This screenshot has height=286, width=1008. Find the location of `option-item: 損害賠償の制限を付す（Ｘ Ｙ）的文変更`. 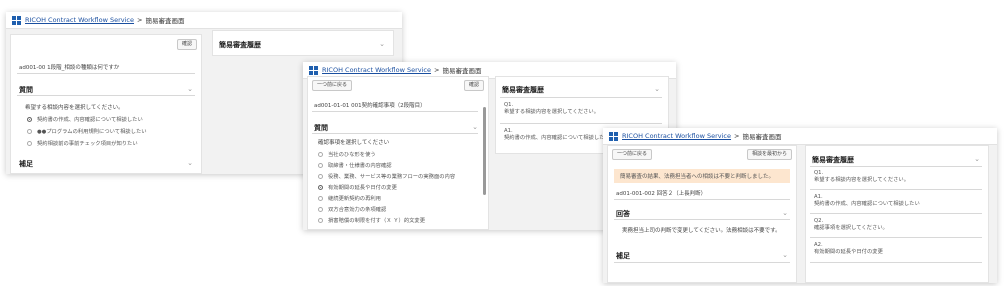

option-item: 損害賠償の制限を付す（Ｘ Ｙ）的文変更 is located at coordinates (371, 220).